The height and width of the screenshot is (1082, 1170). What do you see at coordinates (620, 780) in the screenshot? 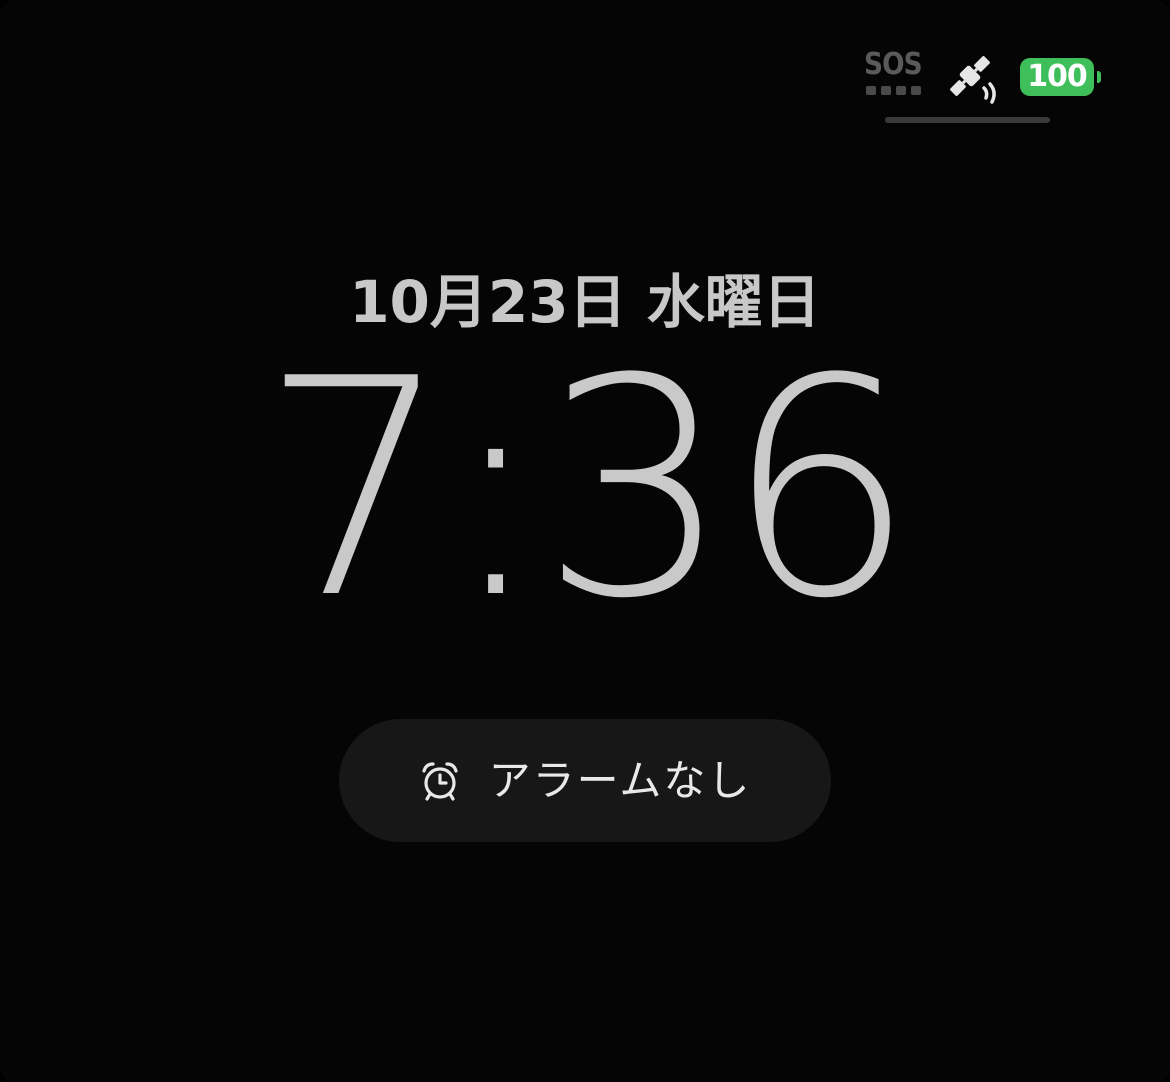
I see `alarm-status-label: アラームなし` at bounding box center [620, 780].